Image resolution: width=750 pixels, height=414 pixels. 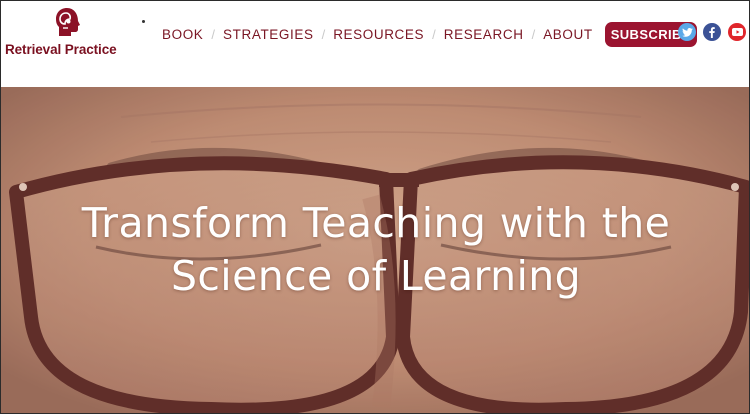 I want to click on facebook-icon, so click(x=712, y=32).